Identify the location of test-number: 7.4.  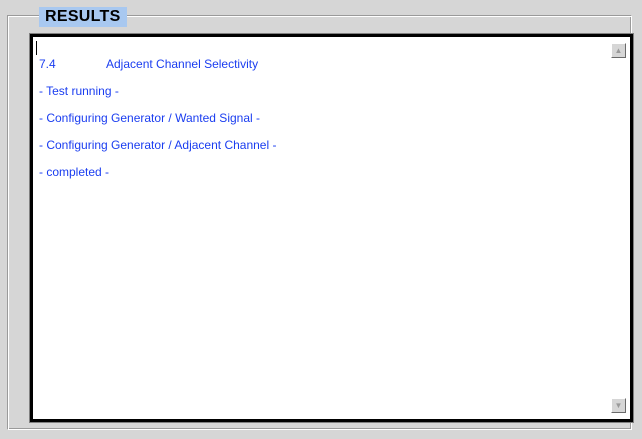
(47, 64).